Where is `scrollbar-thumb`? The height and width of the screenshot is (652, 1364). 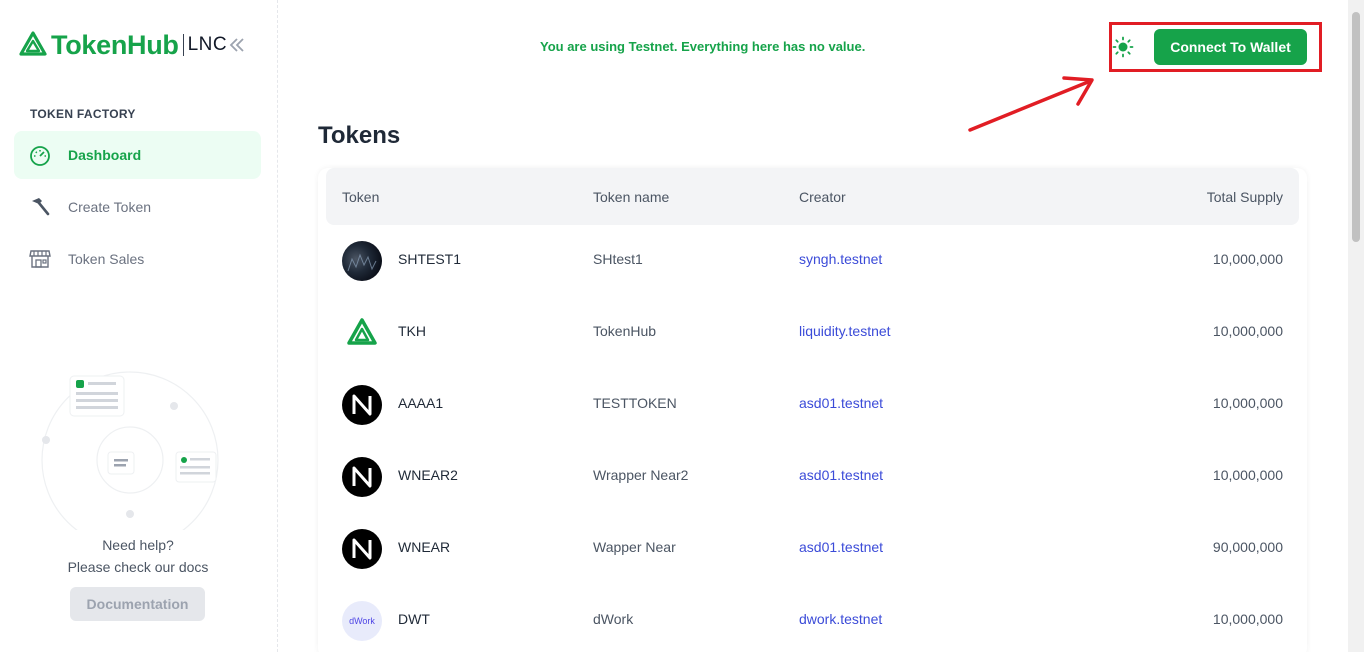
scrollbar-thumb is located at coordinates (1356, 127).